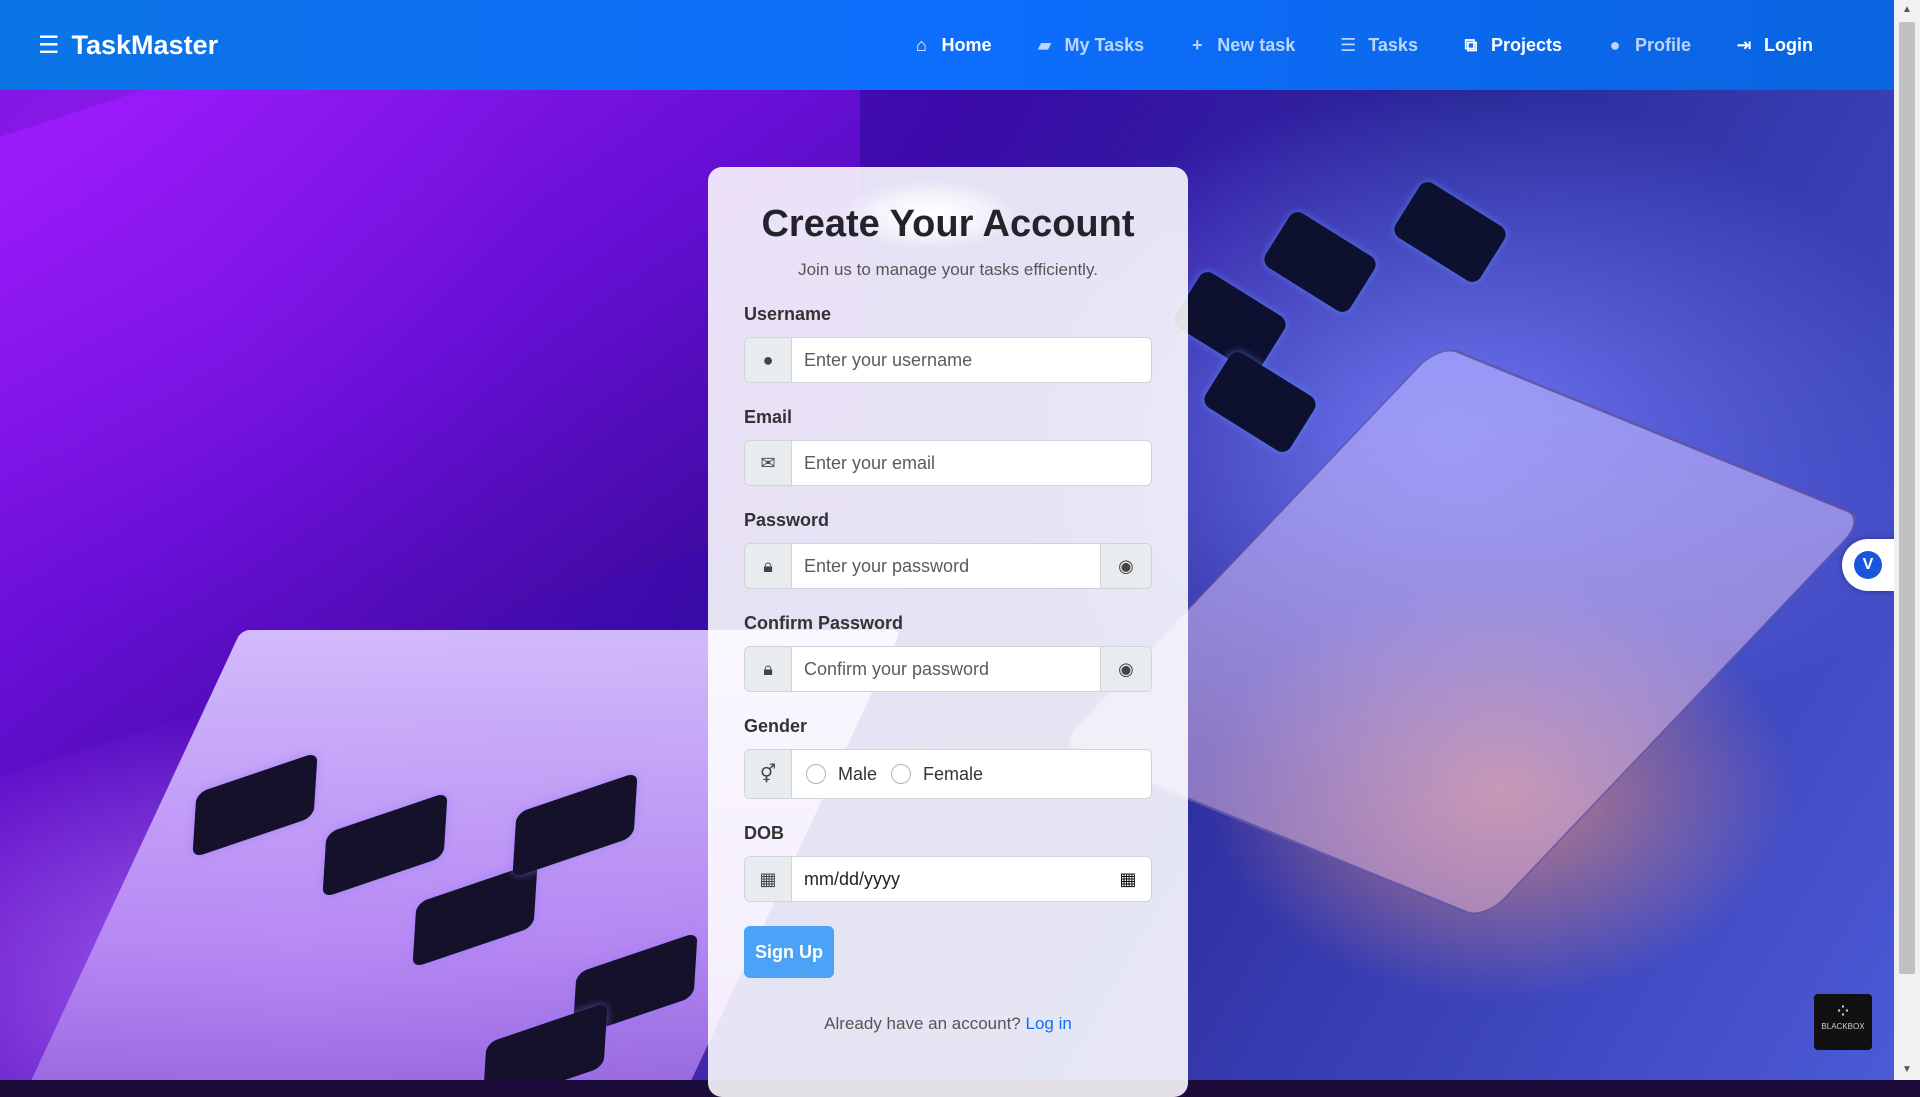 This screenshot has width=1920, height=1097. I want to click on username-label: Username, so click(788, 314).